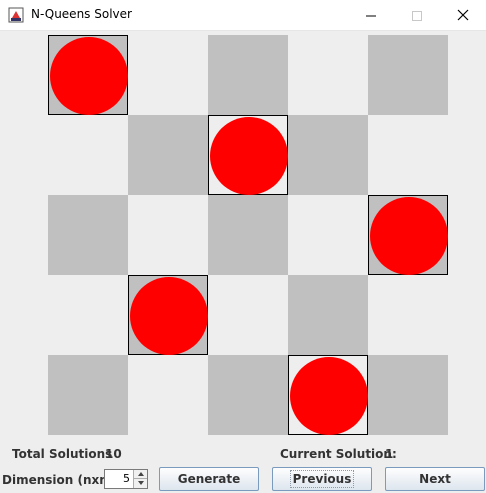  I want to click on dimension-spinner: 5, so click(126, 479).